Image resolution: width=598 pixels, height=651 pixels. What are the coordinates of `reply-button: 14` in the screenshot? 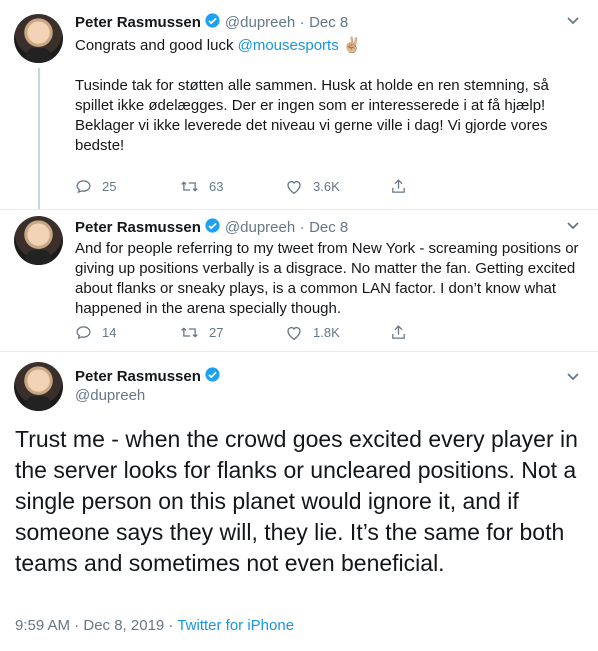 It's located at (127, 332).